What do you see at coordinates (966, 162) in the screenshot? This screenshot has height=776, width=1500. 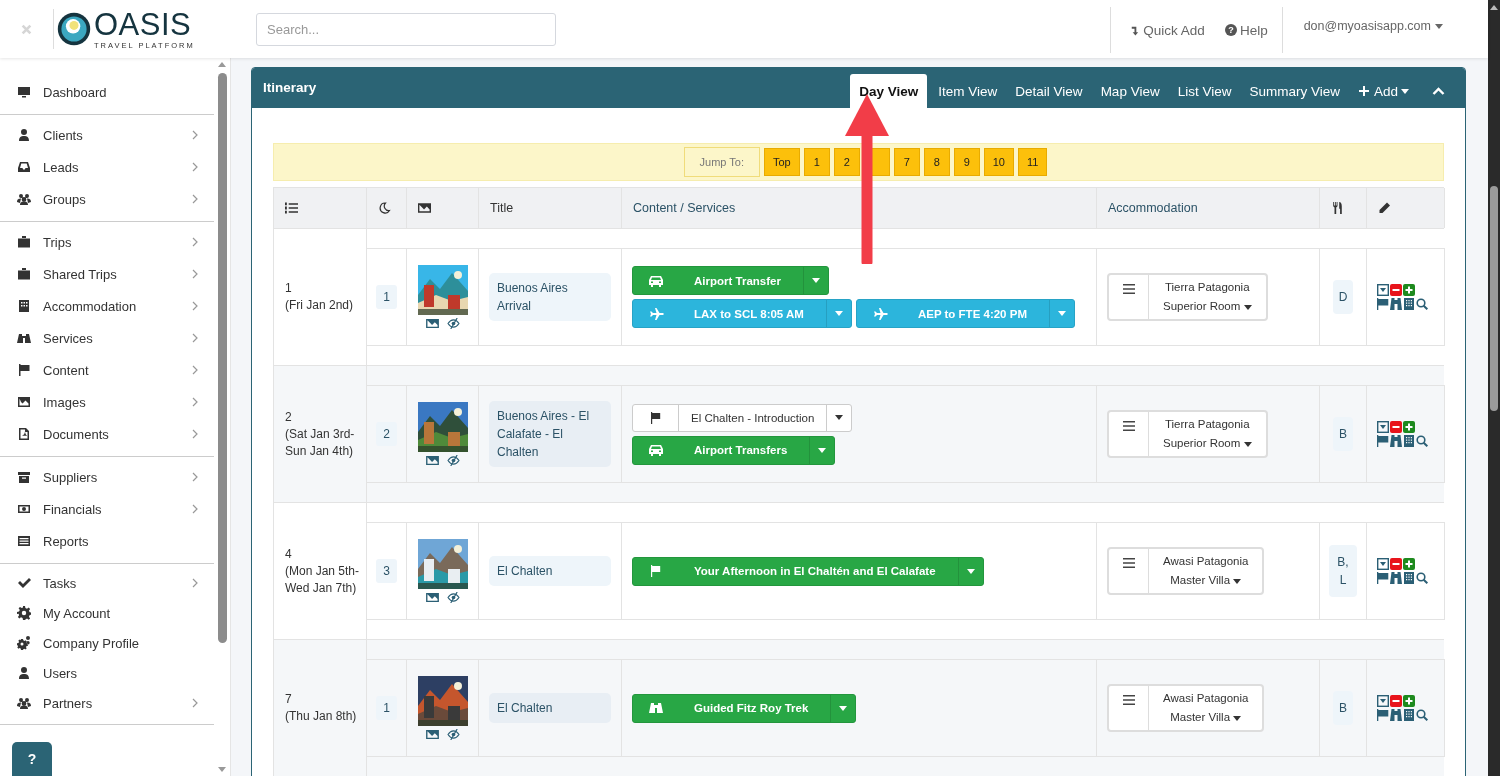 I see `jump-button: 9` at bounding box center [966, 162].